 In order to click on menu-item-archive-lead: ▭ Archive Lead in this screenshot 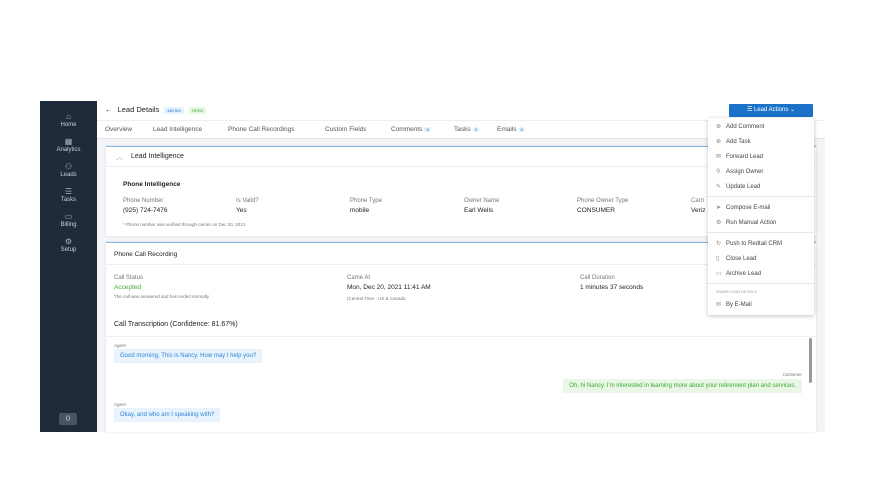, I will do `click(738, 273)`.